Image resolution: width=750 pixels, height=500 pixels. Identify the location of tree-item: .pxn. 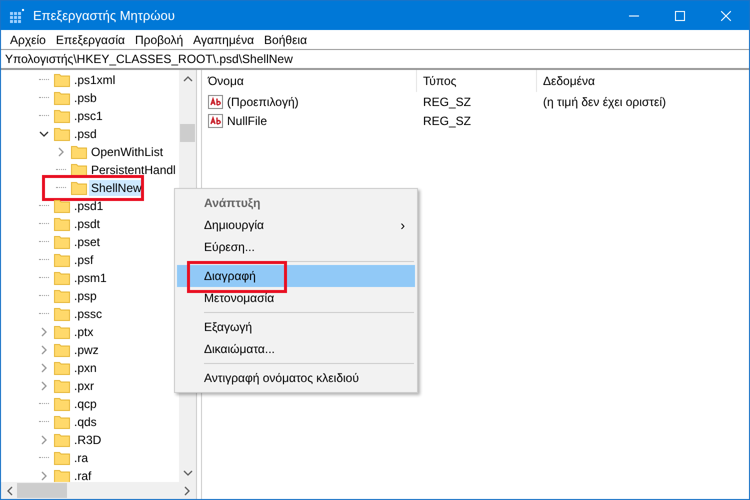
(85, 368).